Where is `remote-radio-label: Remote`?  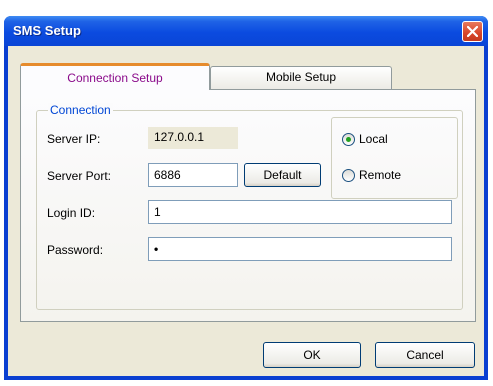 remote-radio-label: Remote is located at coordinates (380, 175).